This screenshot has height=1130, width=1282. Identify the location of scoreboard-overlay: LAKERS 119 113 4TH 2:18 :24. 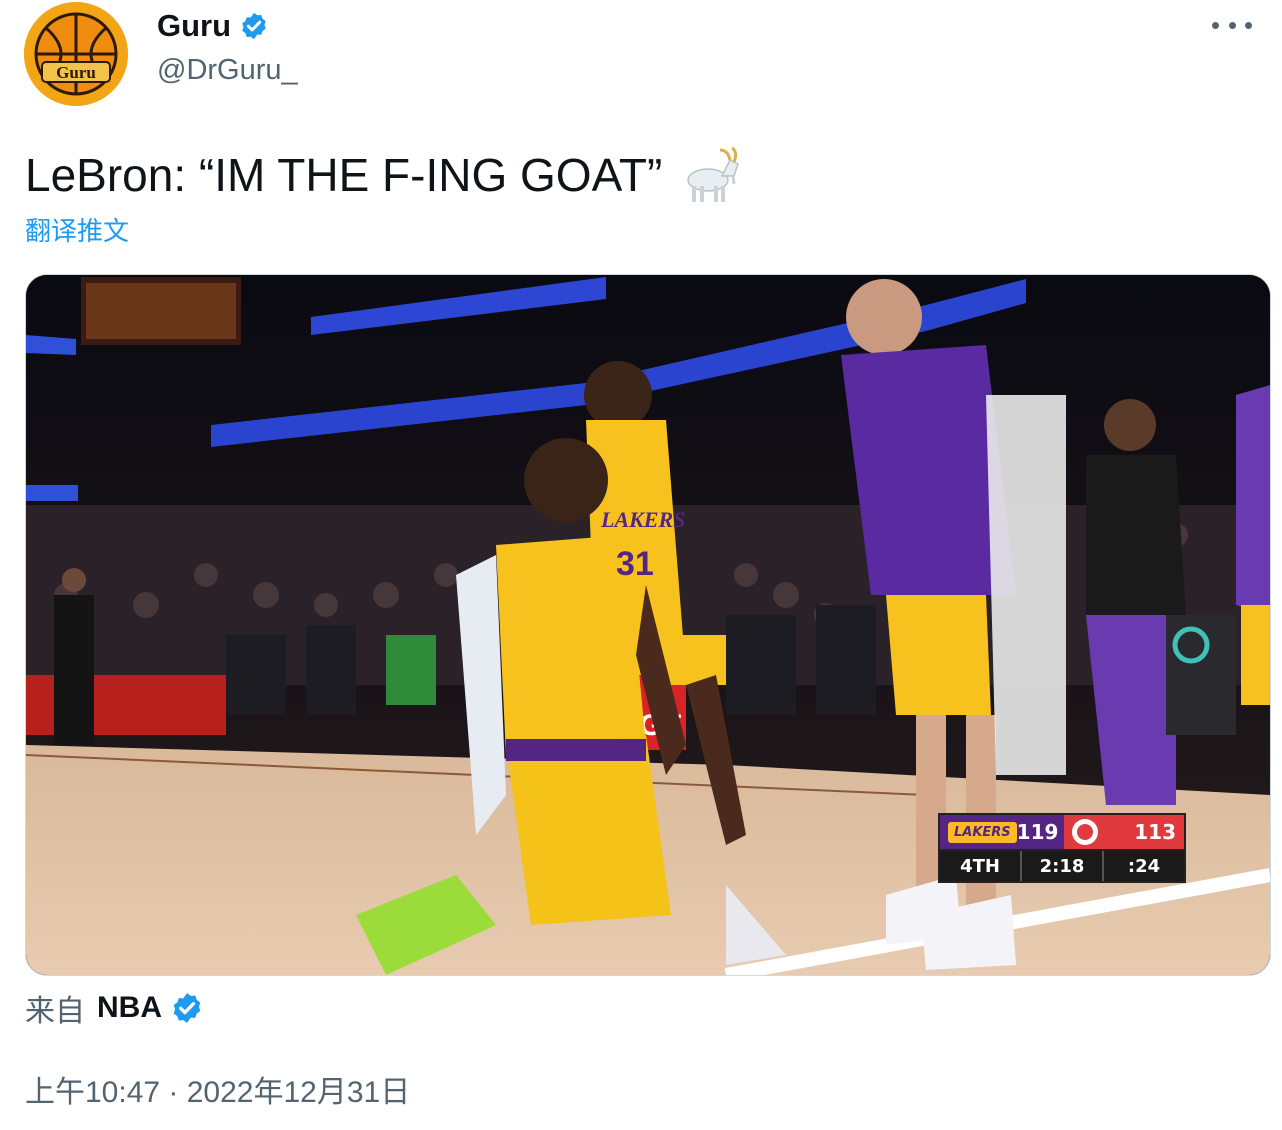
(1062, 848).